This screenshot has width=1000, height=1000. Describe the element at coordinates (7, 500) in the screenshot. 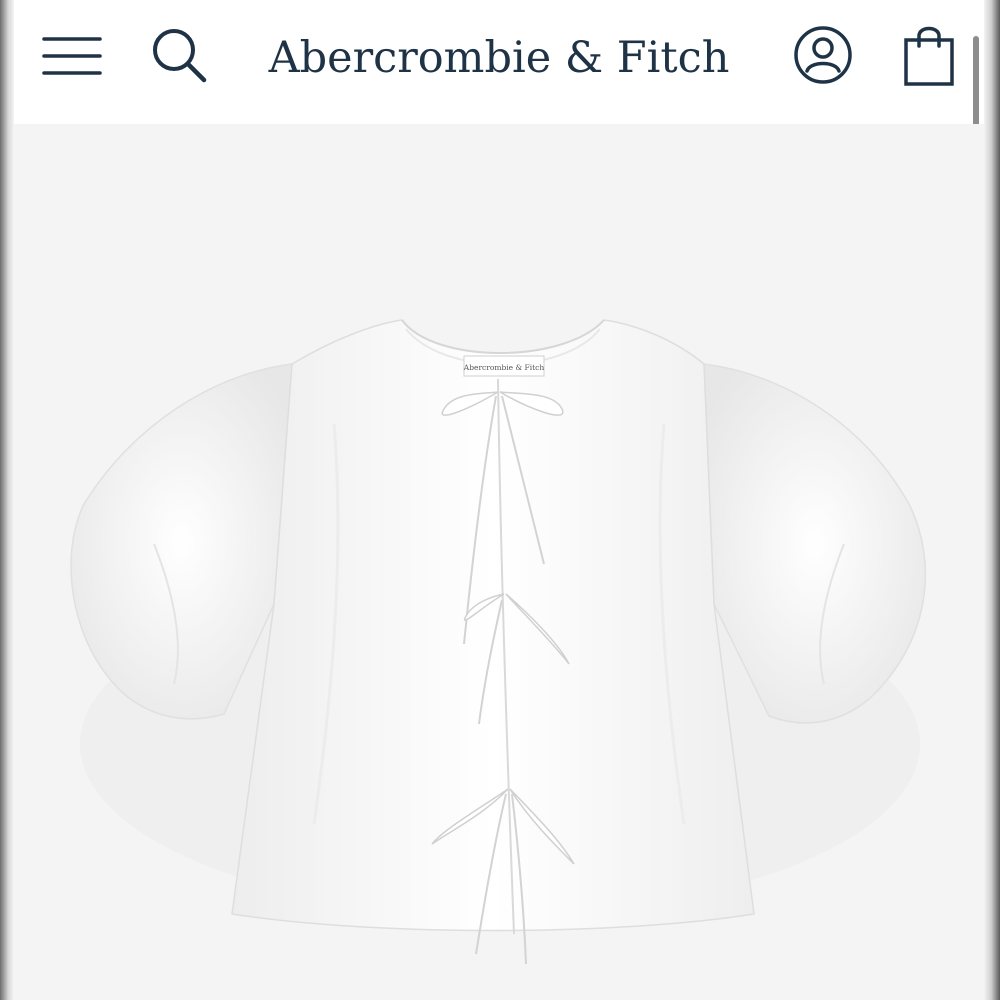

I see `device-bezel-left` at that location.